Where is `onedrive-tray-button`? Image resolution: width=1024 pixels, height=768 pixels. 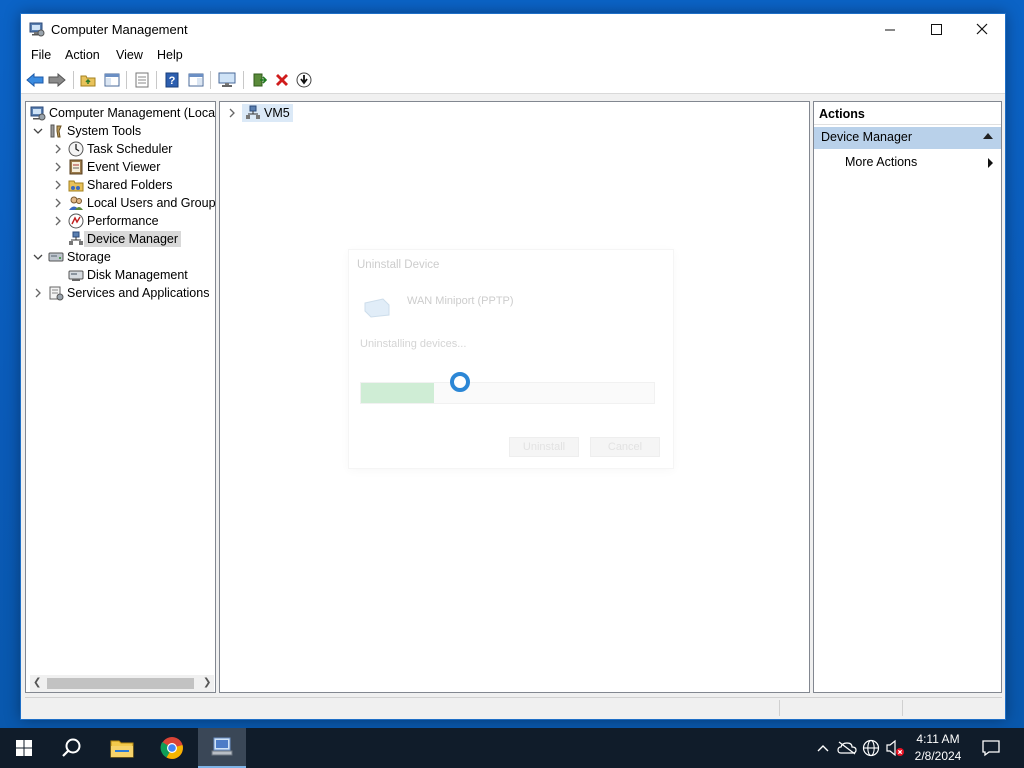 onedrive-tray-button is located at coordinates (847, 748).